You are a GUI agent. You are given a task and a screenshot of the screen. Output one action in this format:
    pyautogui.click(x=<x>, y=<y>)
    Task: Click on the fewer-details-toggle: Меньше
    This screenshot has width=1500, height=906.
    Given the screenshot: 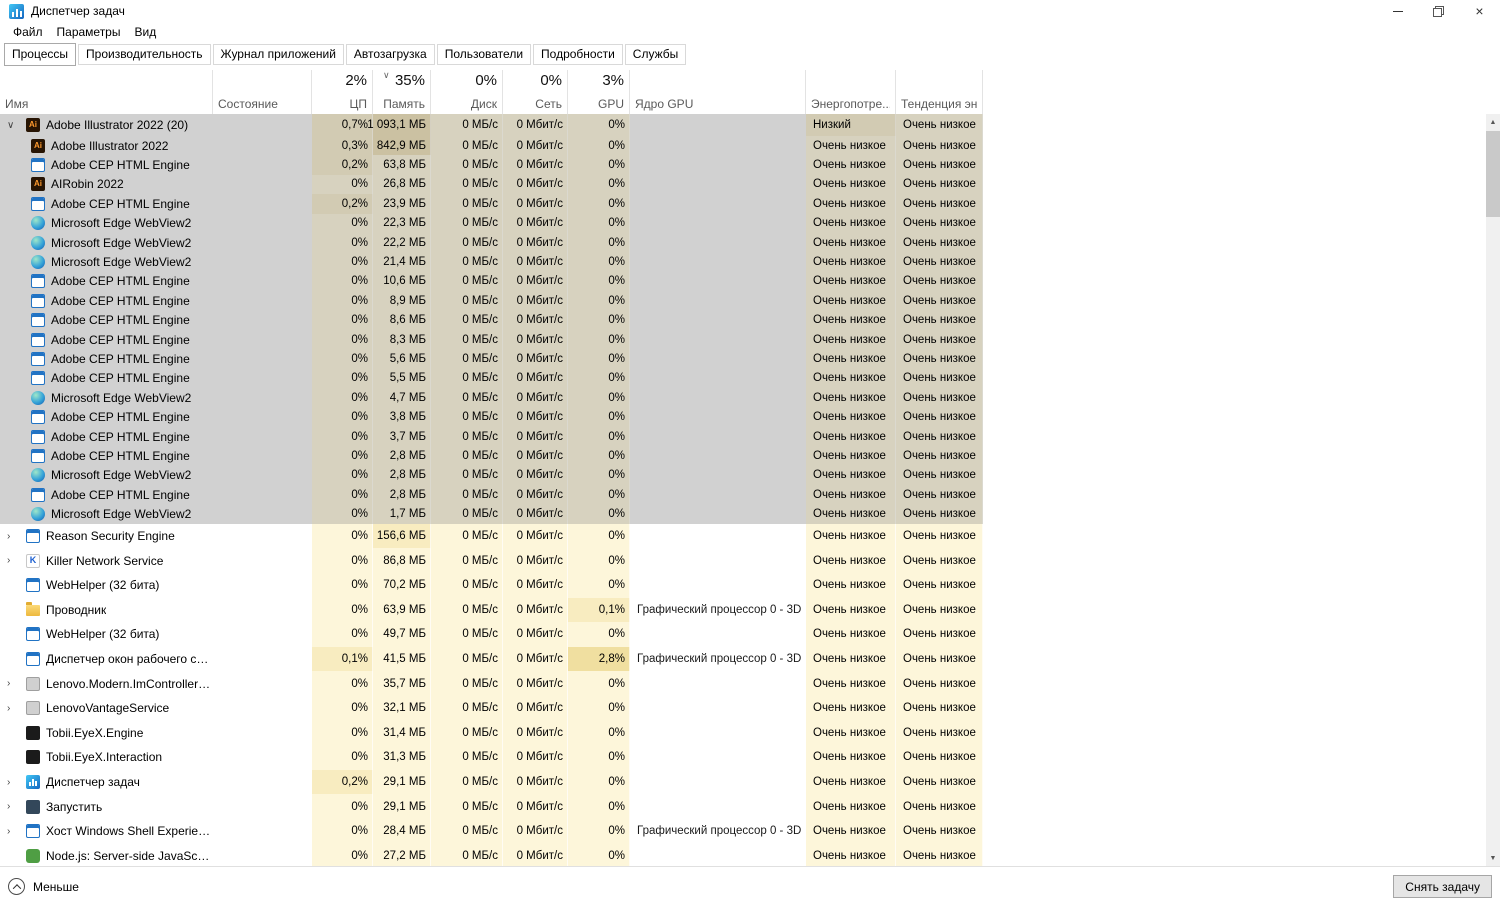 What is the action you would take?
    pyautogui.click(x=43, y=886)
    